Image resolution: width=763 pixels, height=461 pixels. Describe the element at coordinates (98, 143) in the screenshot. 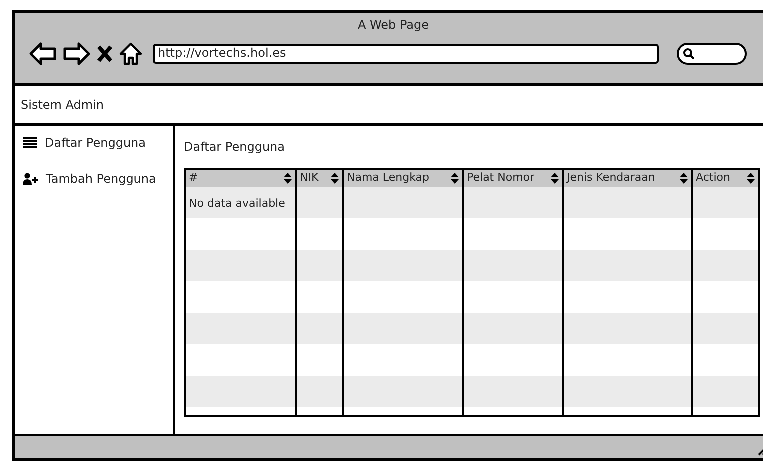

I see `sidebar-item: Daftar Pengguna` at that location.